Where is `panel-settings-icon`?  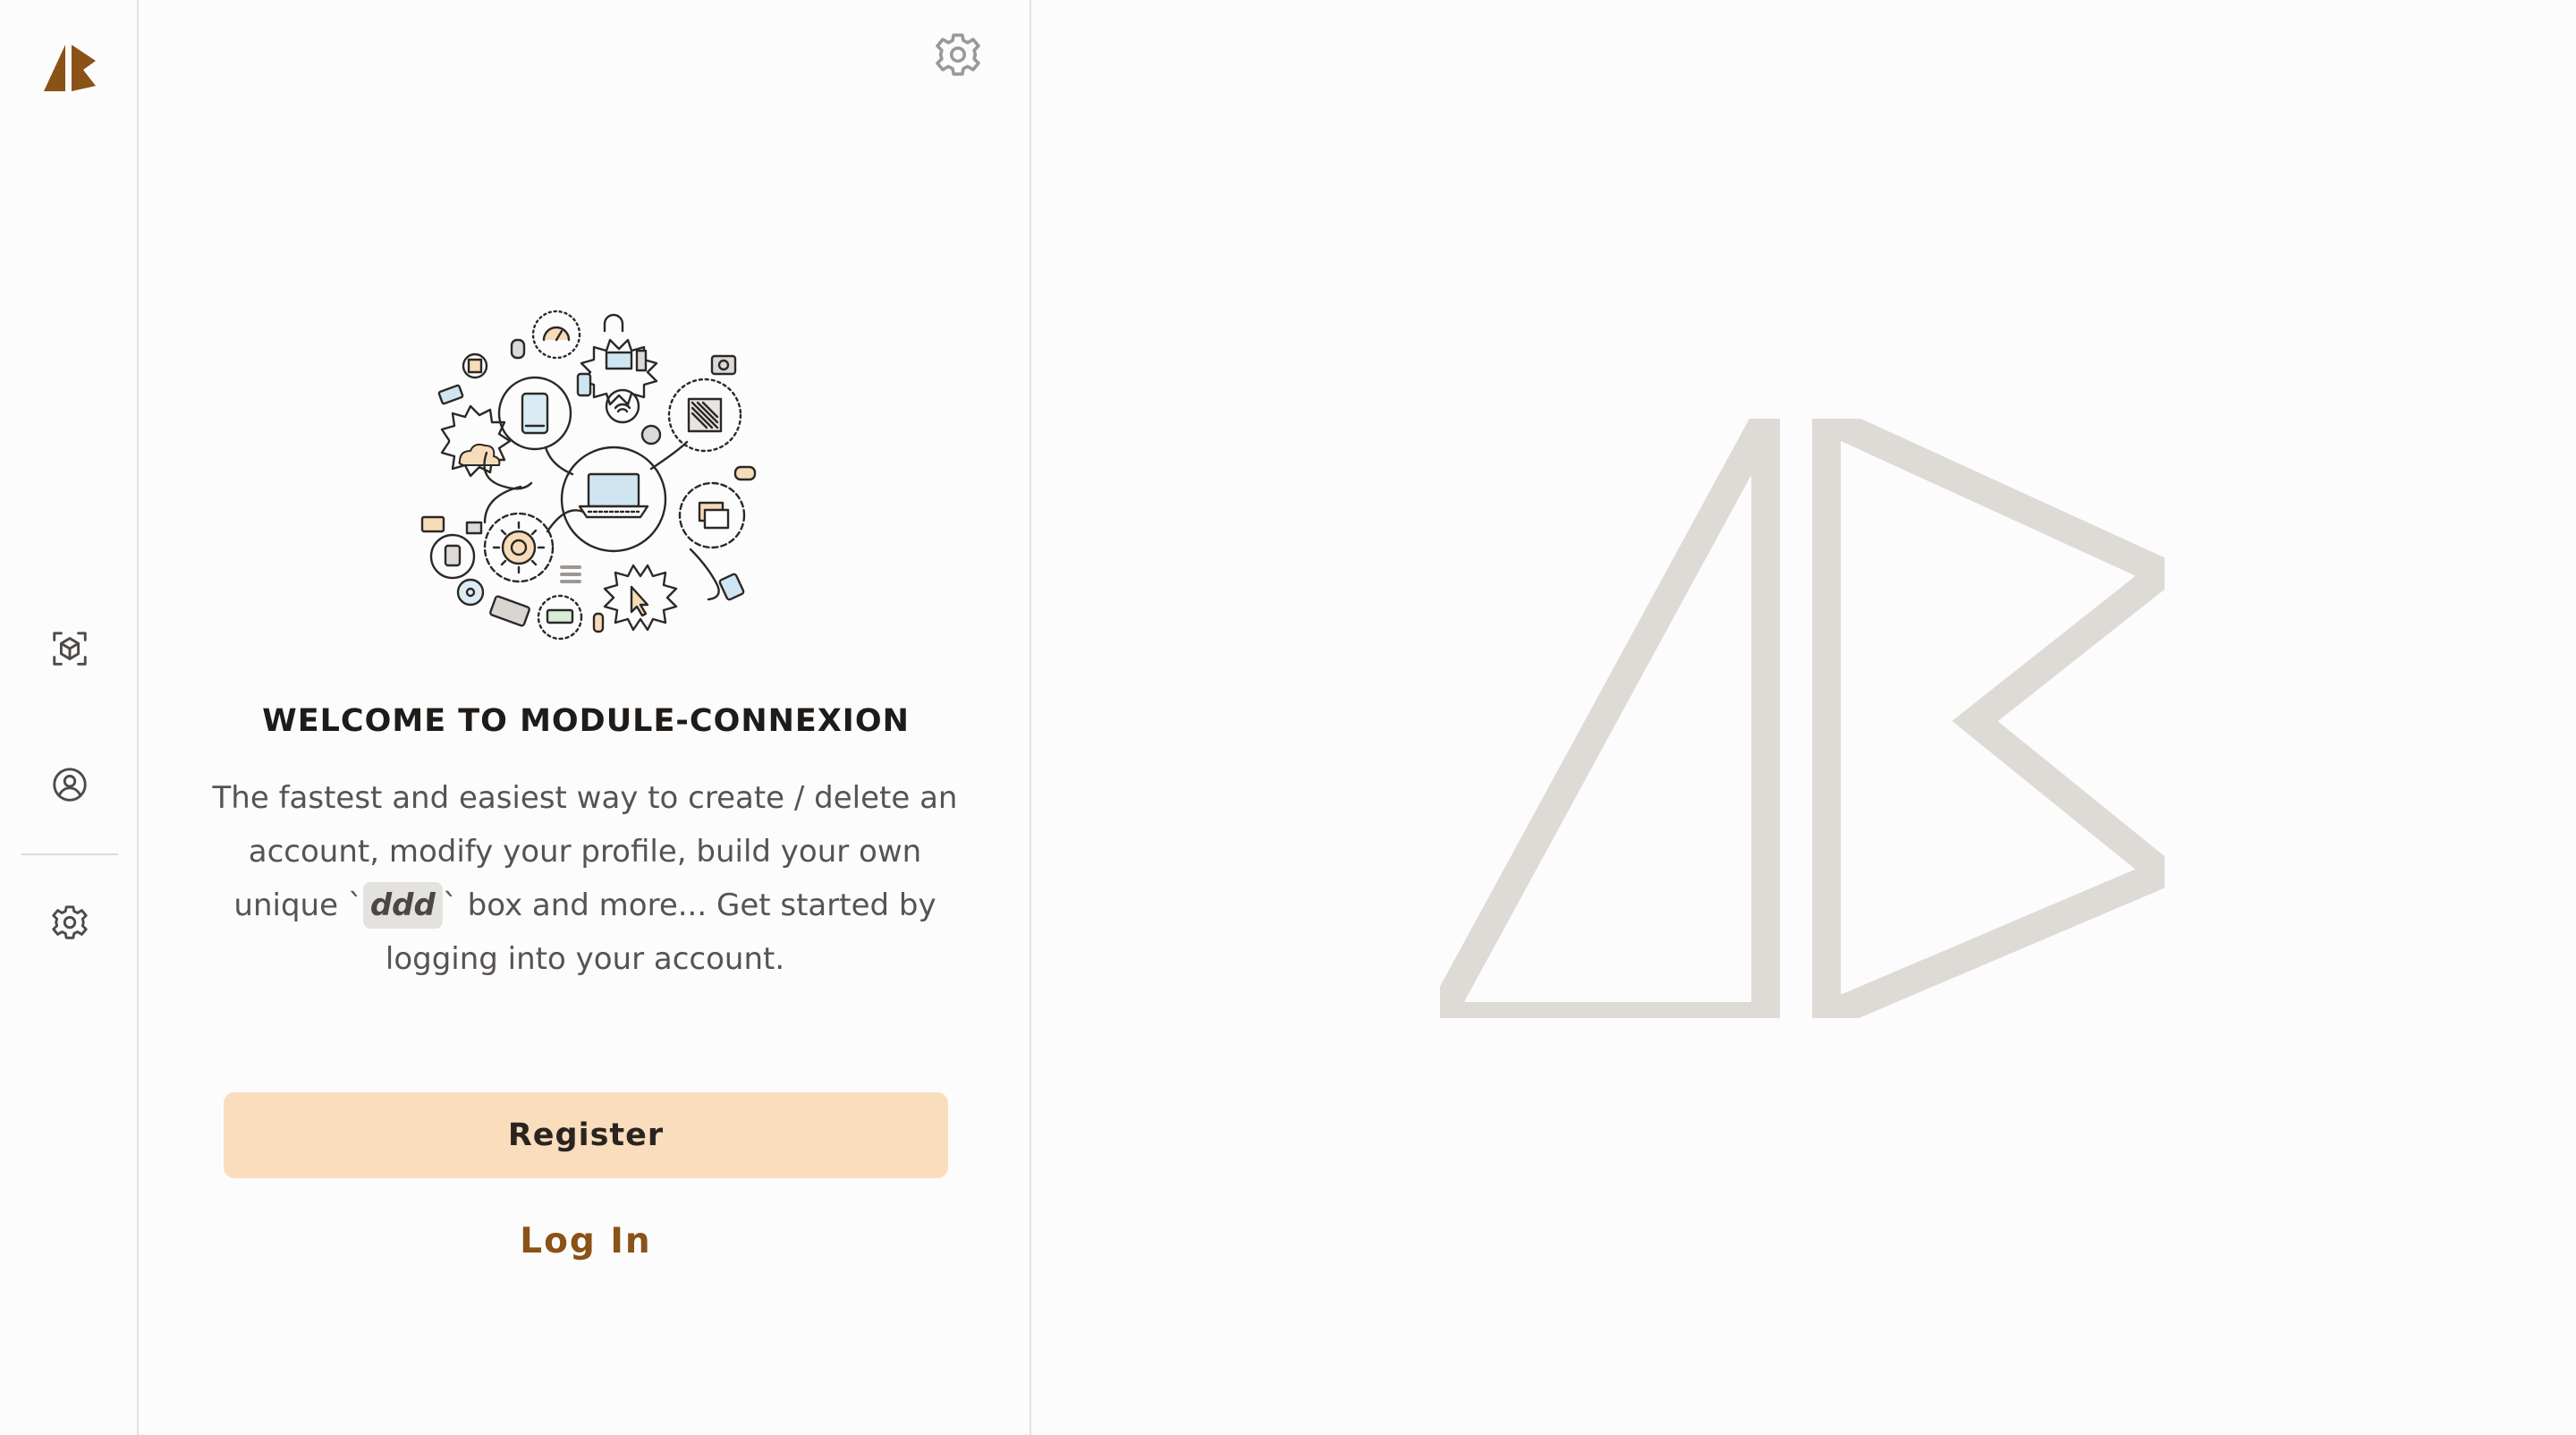
panel-settings-icon is located at coordinates (958, 55).